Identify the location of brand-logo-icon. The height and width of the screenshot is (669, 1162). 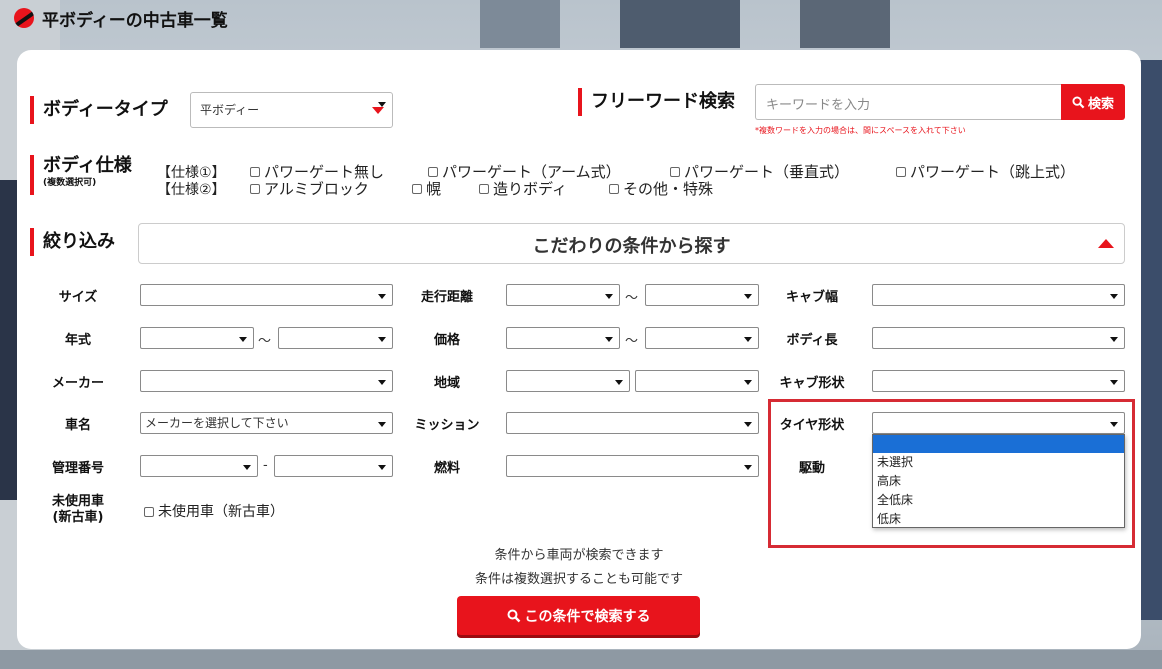
(24, 18).